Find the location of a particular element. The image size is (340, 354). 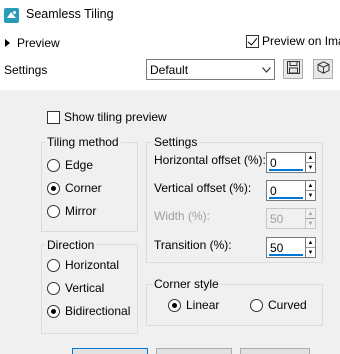

width-spinner: 50 ▲ ▼ is located at coordinates (292, 218).